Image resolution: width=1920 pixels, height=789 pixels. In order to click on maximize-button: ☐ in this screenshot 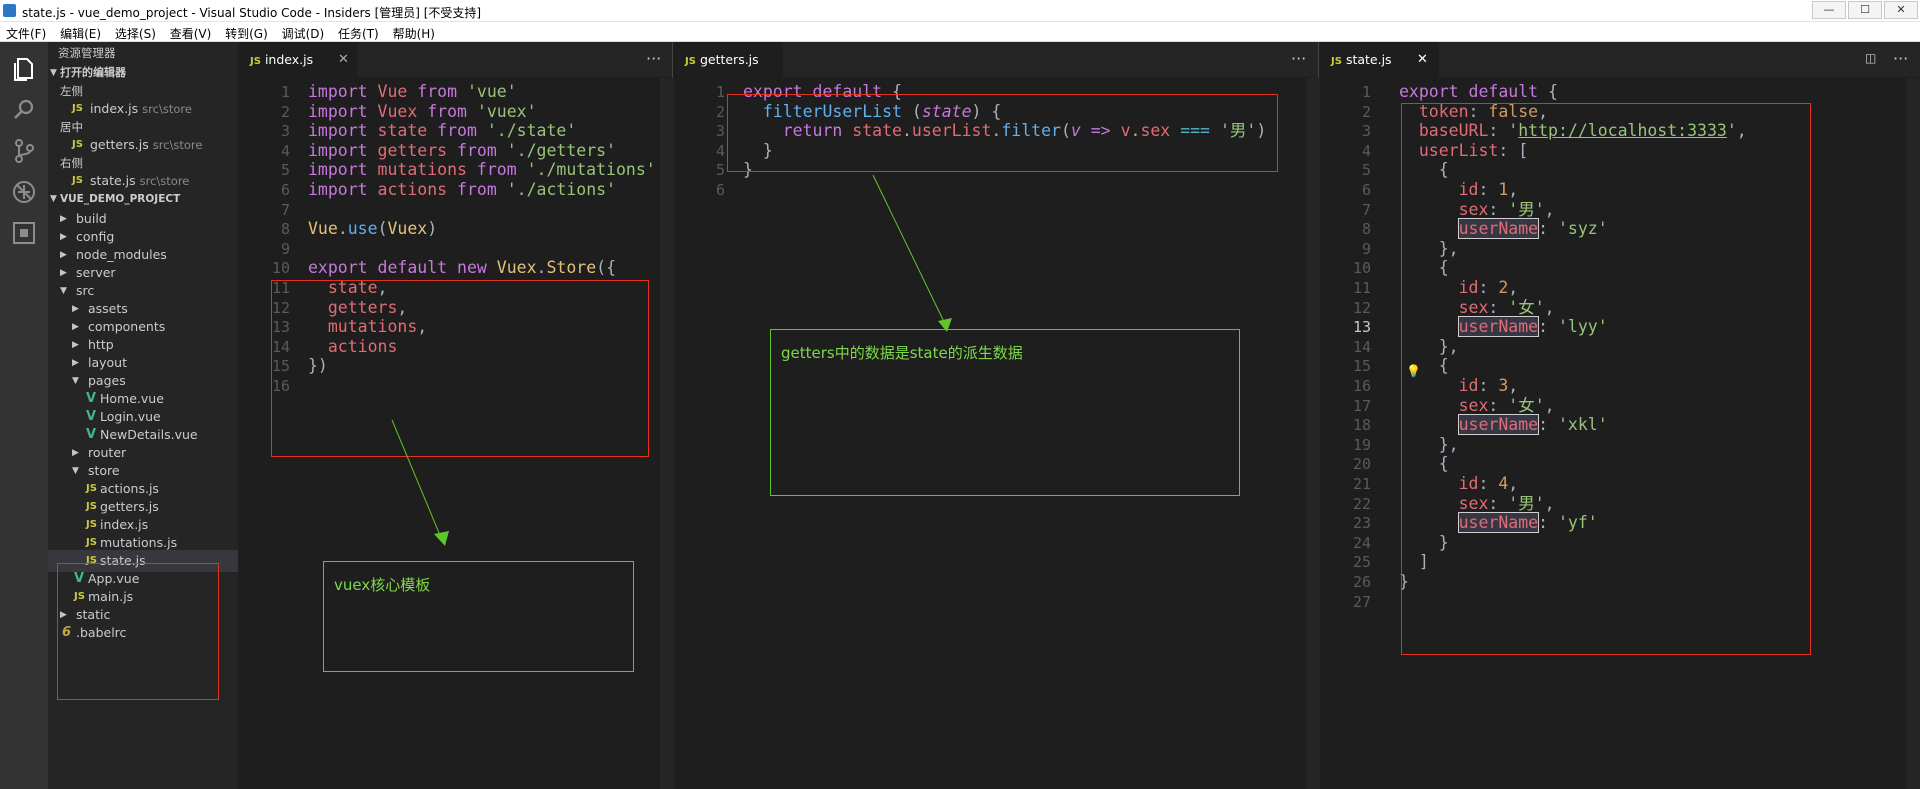, I will do `click(1865, 10)`.